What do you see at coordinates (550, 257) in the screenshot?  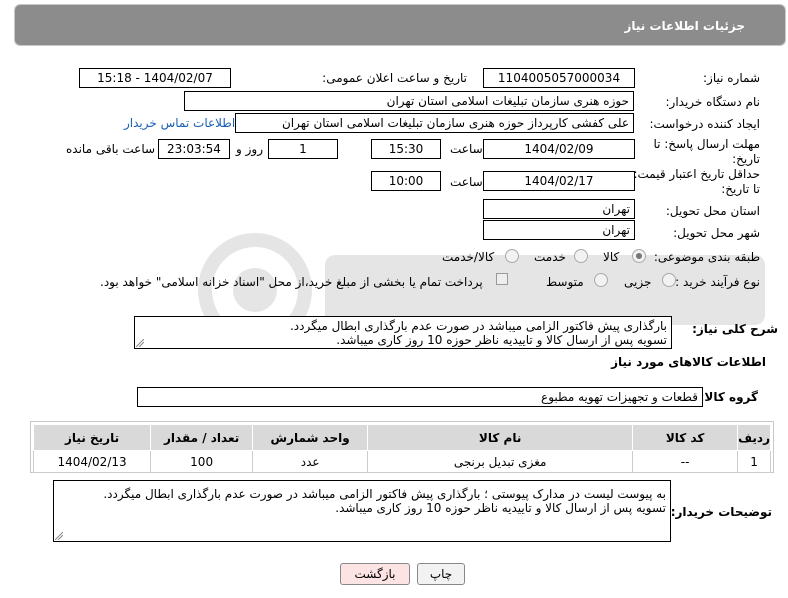 I see `category-option-service: خدمت` at bounding box center [550, 257].